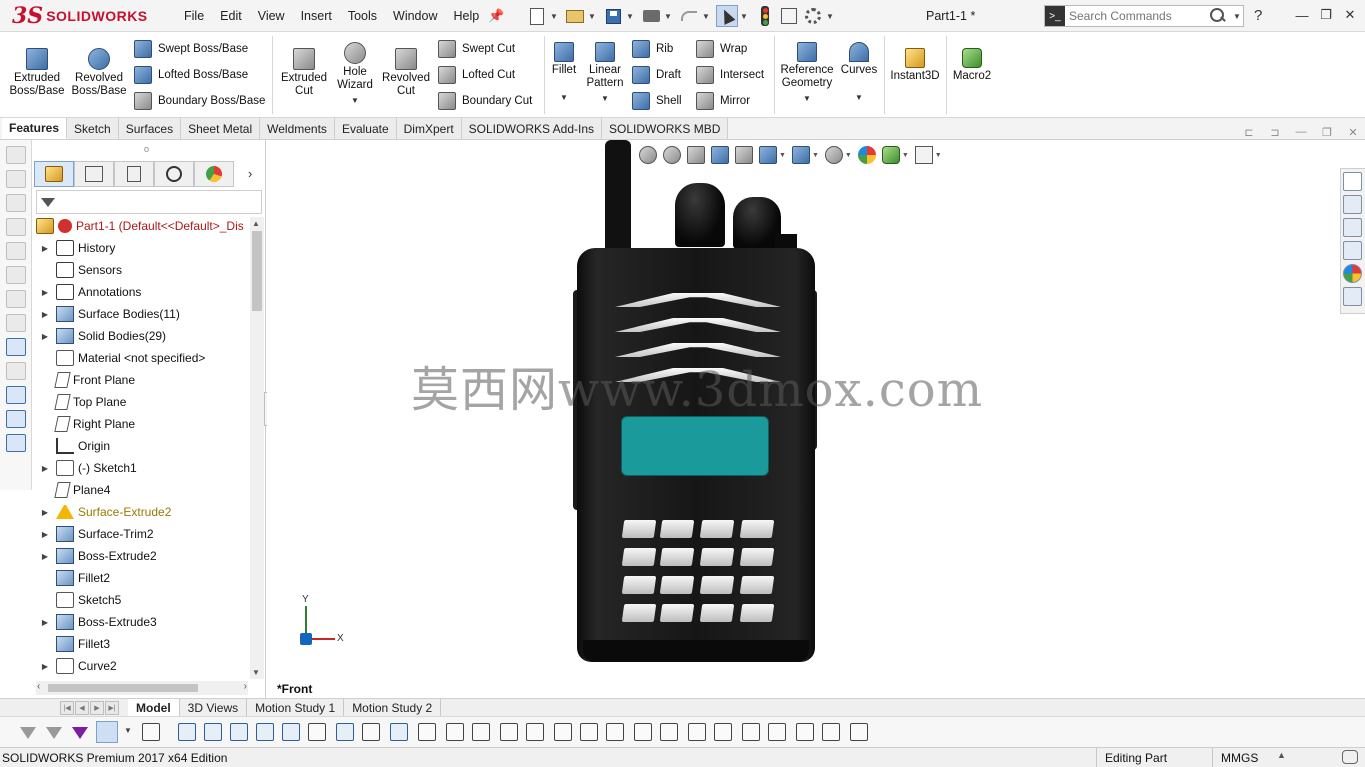  What do you see at coordinates (1301, 132) in the screenshot?
I see `viewport-minimize-icon: —` at bounding box center [1301, 132].